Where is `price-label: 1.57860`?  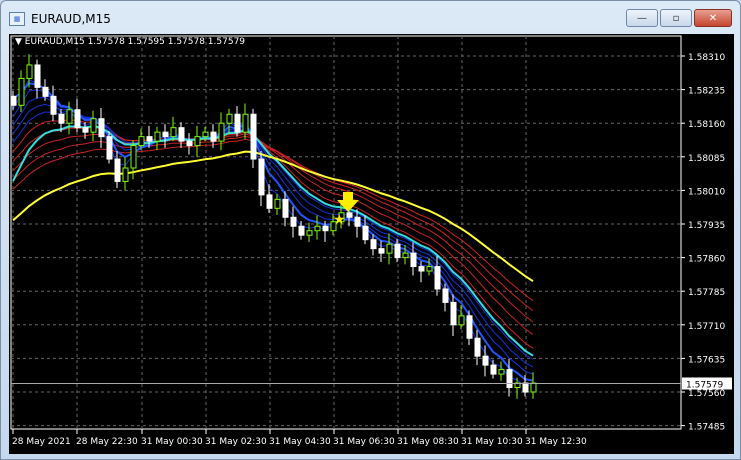 price-label: 1.57860 is located at coordinates (706, 260).